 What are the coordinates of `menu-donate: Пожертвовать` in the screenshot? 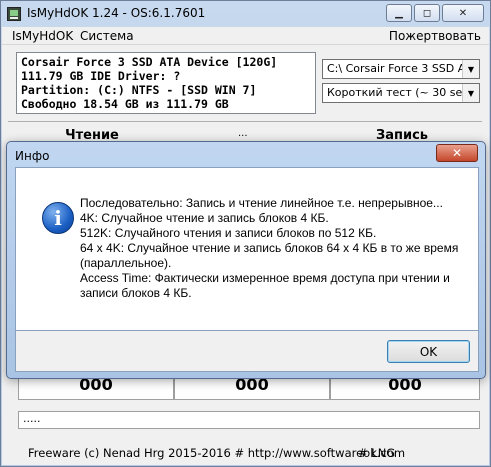 It's located at (435, 36).